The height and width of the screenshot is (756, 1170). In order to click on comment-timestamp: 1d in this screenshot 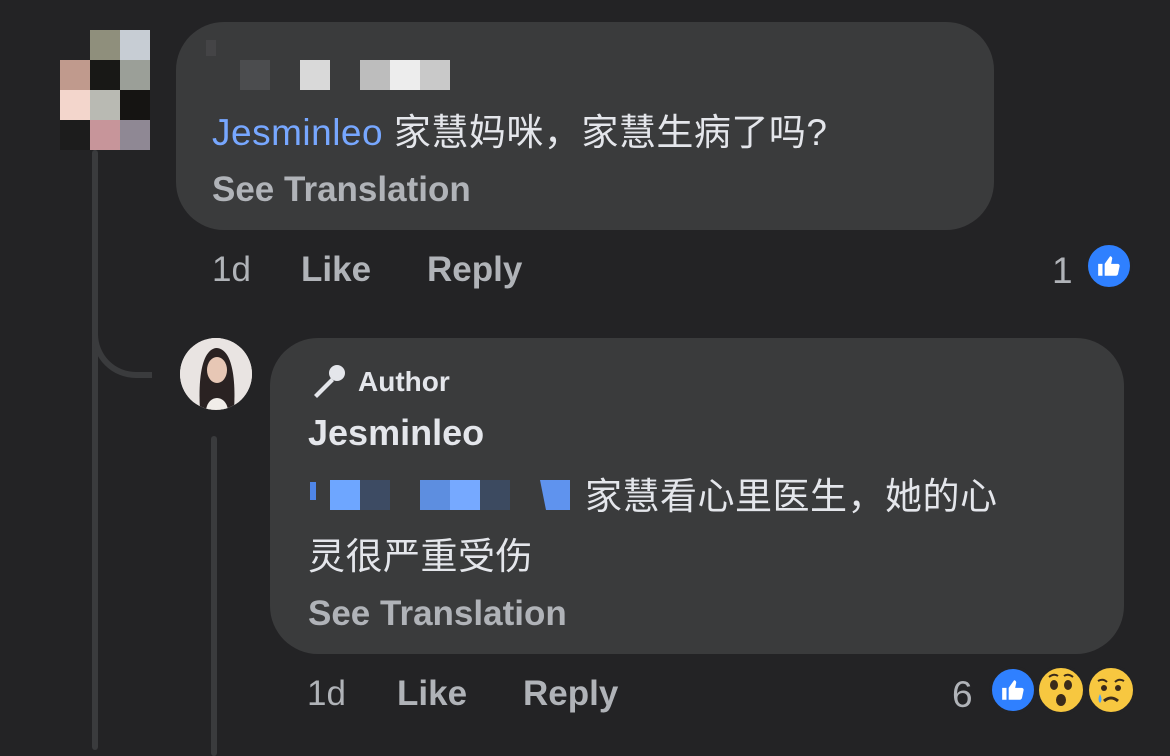, I will do `click(231, 270)`.